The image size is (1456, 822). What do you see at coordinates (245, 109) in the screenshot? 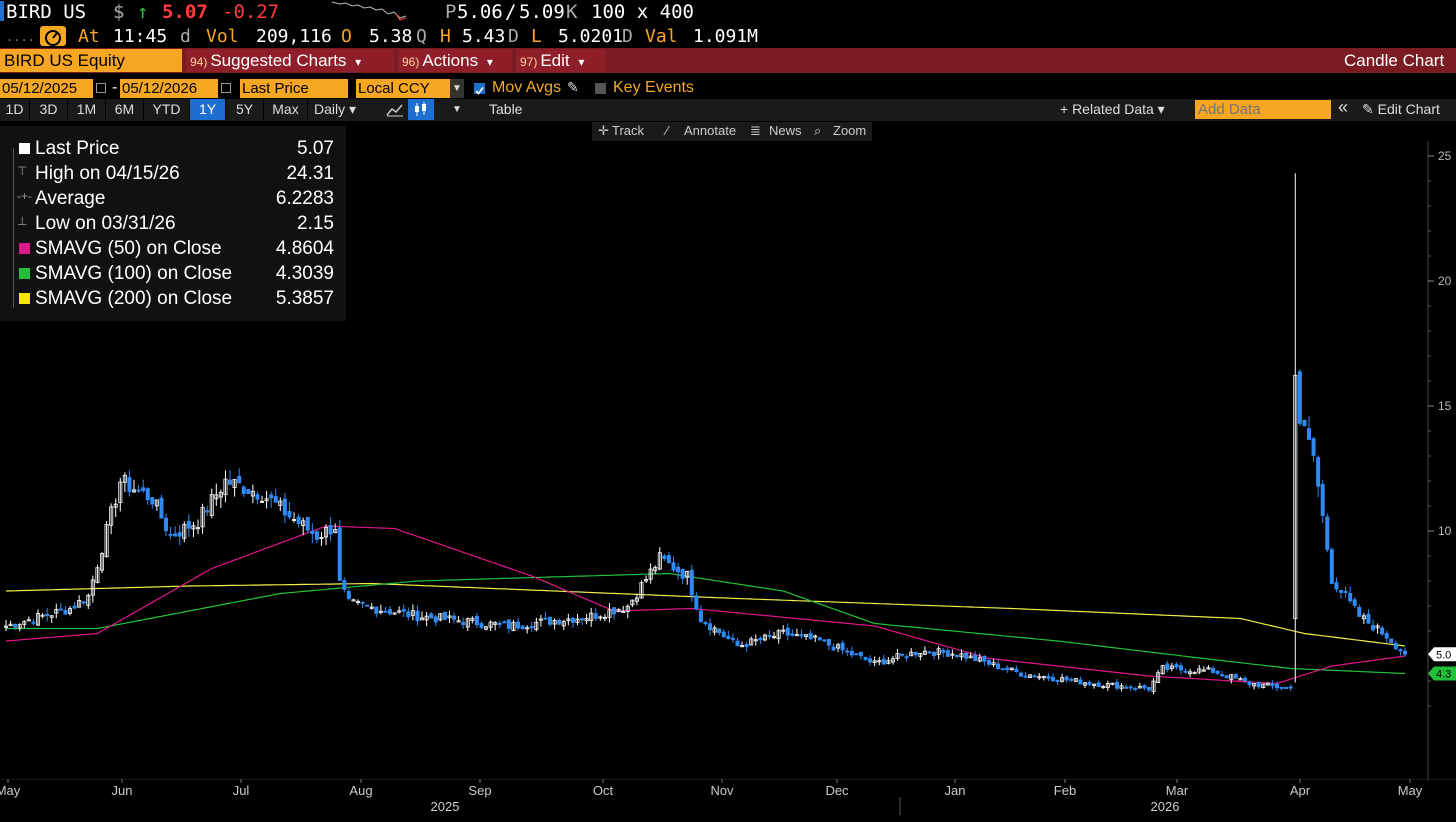
I see `period-5y: 5Y` at bounding box center [245, 109].